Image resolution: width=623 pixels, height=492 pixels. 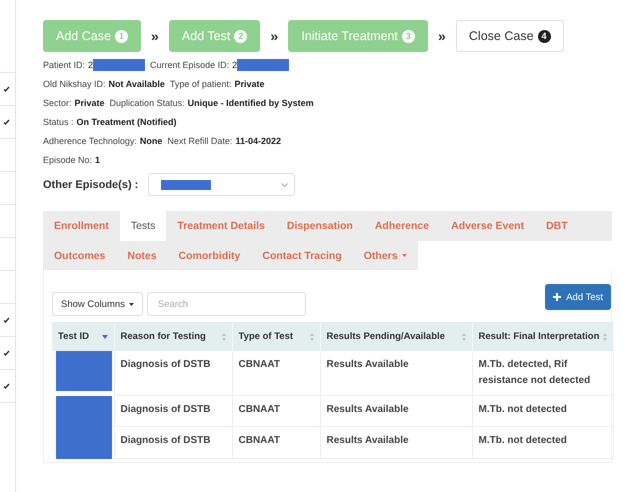 I want to click on info-field: Adherence Technology: None, so click(x=102, y=141).